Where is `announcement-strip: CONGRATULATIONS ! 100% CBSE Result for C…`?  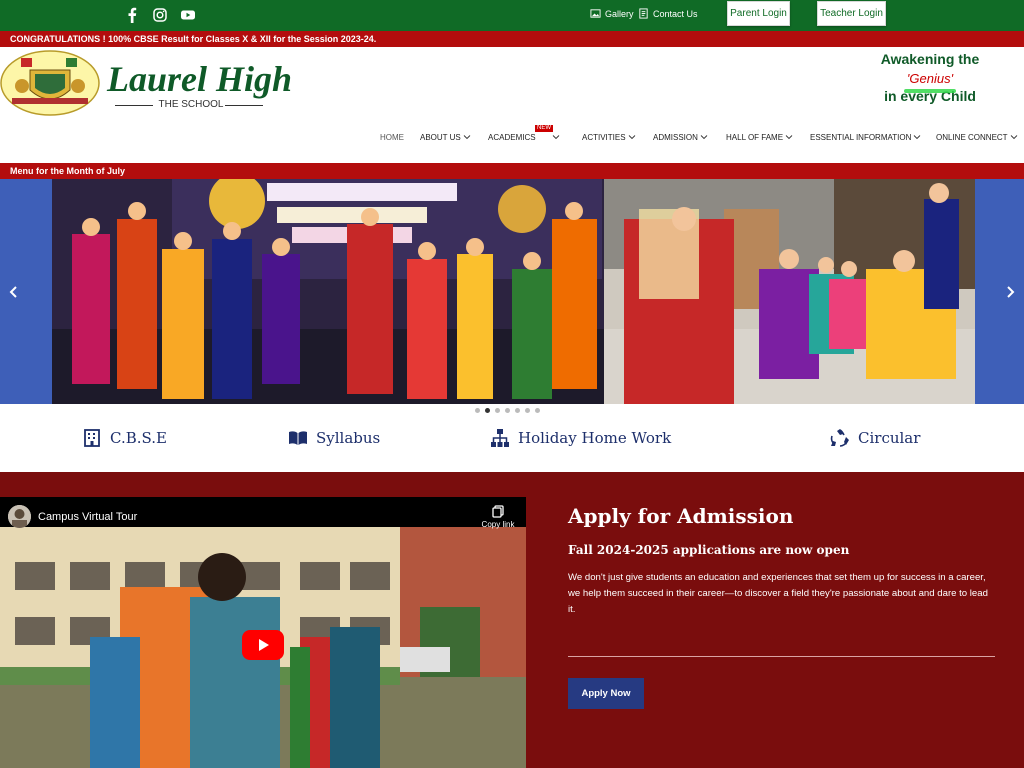
announcement-strip: CONGRATULATIONS ! 100% CBSE Result for C… is located at coordinates (512, 39).